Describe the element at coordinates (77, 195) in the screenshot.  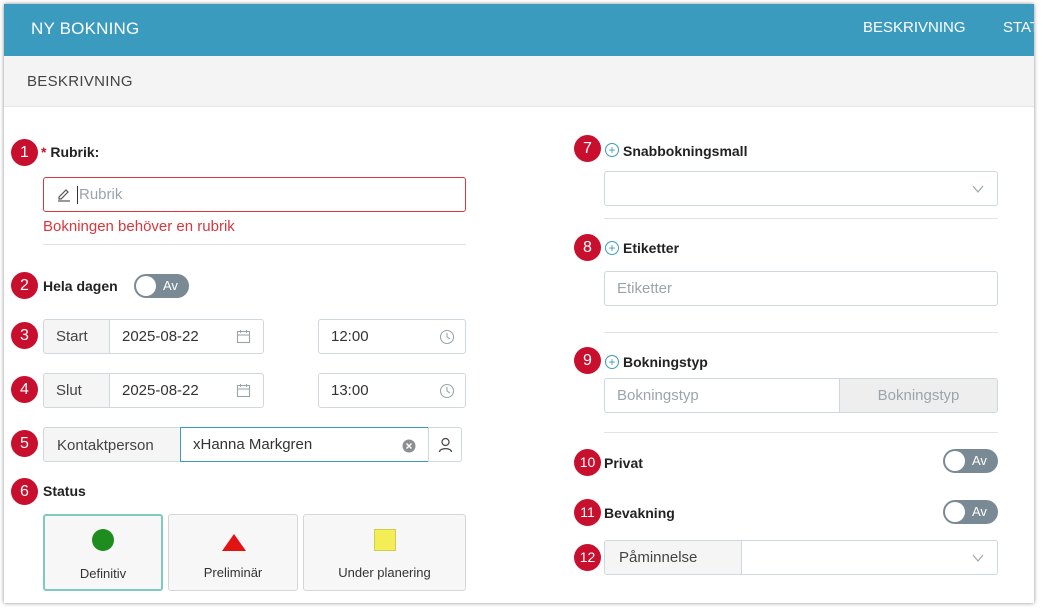
I see `text-cursor` at that location.